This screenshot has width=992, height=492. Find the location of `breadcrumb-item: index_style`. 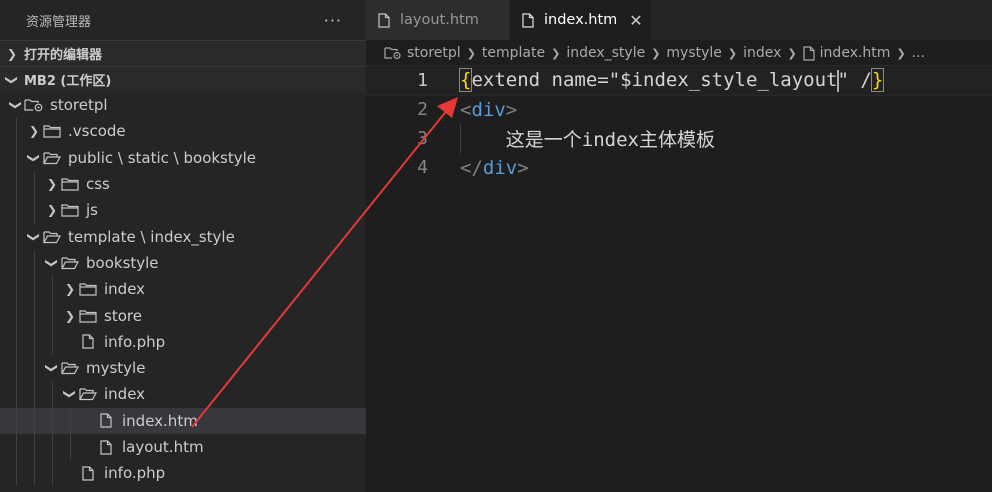

breadcrumb-item: index_style is located at coordinates (605, 53).